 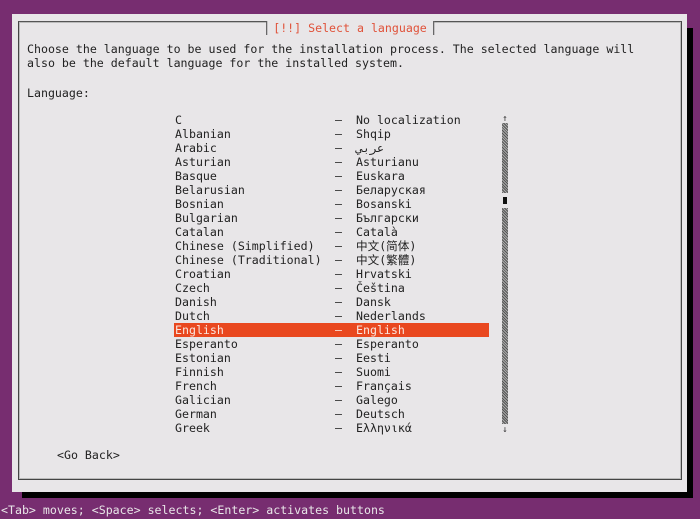 What do you see at coordinates (331, 162) in the screenshot?
I see `language-option: Asturian – Asturianu` at bounding box center [331, 162].